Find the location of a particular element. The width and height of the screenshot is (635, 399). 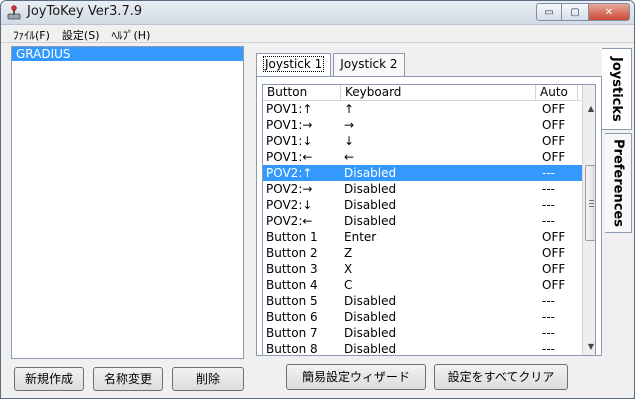

grip-icon is located at coordinates (591, 203).